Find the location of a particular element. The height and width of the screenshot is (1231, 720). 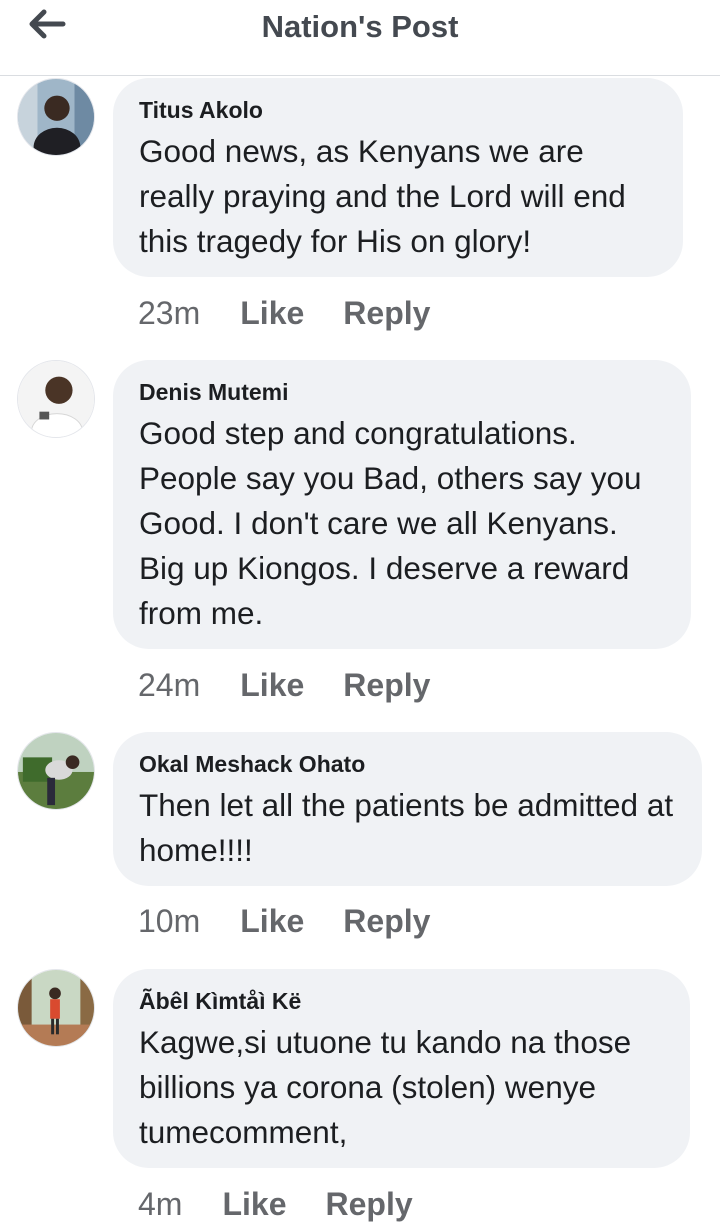

comment-actions: 4m Like Reply is located at coordinates (295, 1204).